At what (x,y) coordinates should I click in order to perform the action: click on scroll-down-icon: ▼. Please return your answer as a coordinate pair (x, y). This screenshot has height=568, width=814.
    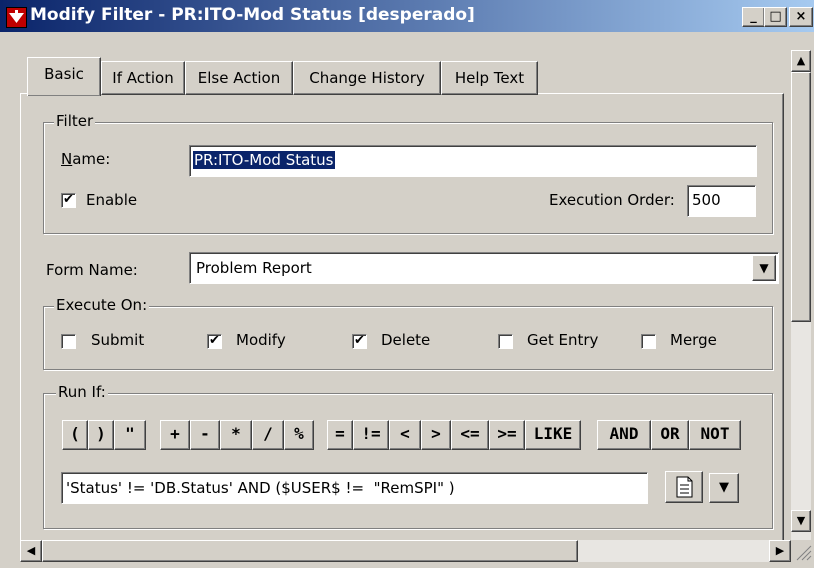
    Looking at the image, I should click on (801, 521).